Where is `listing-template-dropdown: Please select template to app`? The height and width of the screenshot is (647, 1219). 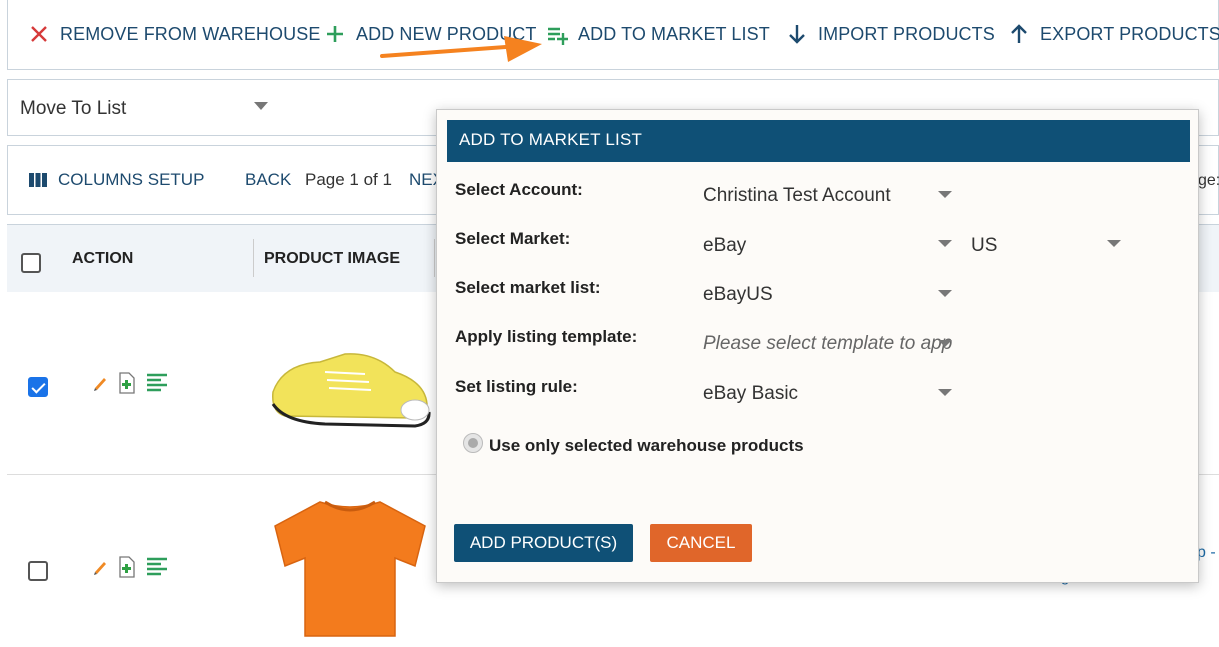
listing-template-dropdown: Please select template to app is located at coordinates (827, 344).